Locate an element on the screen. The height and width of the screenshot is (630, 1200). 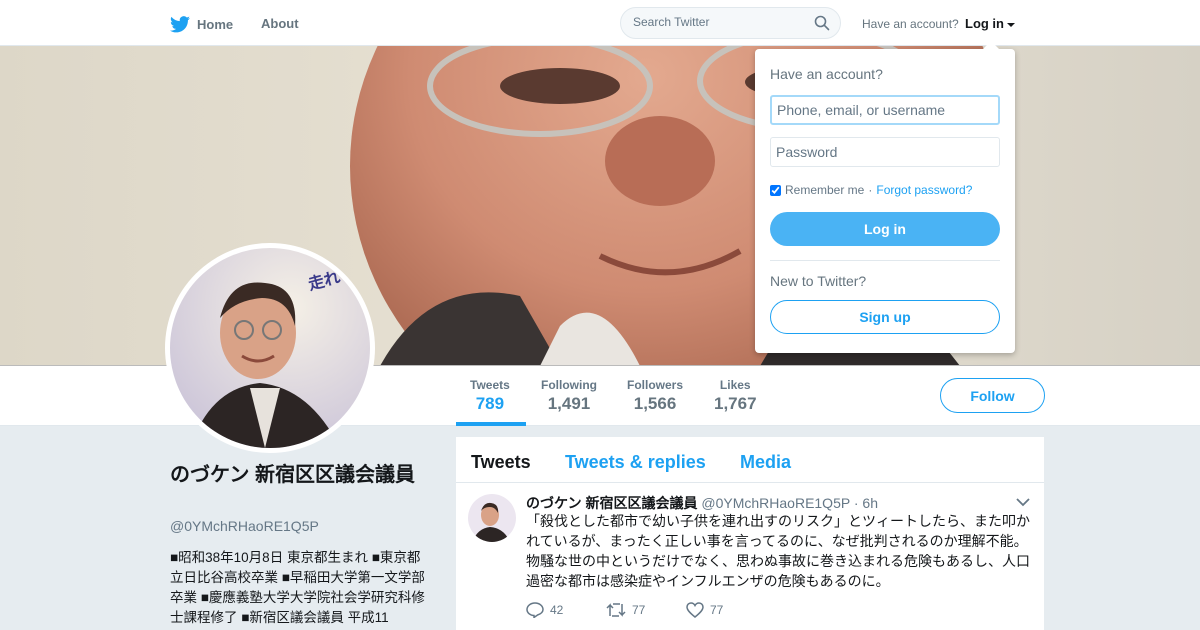
nav-home-label: Home is located at coordinates (215, 24).